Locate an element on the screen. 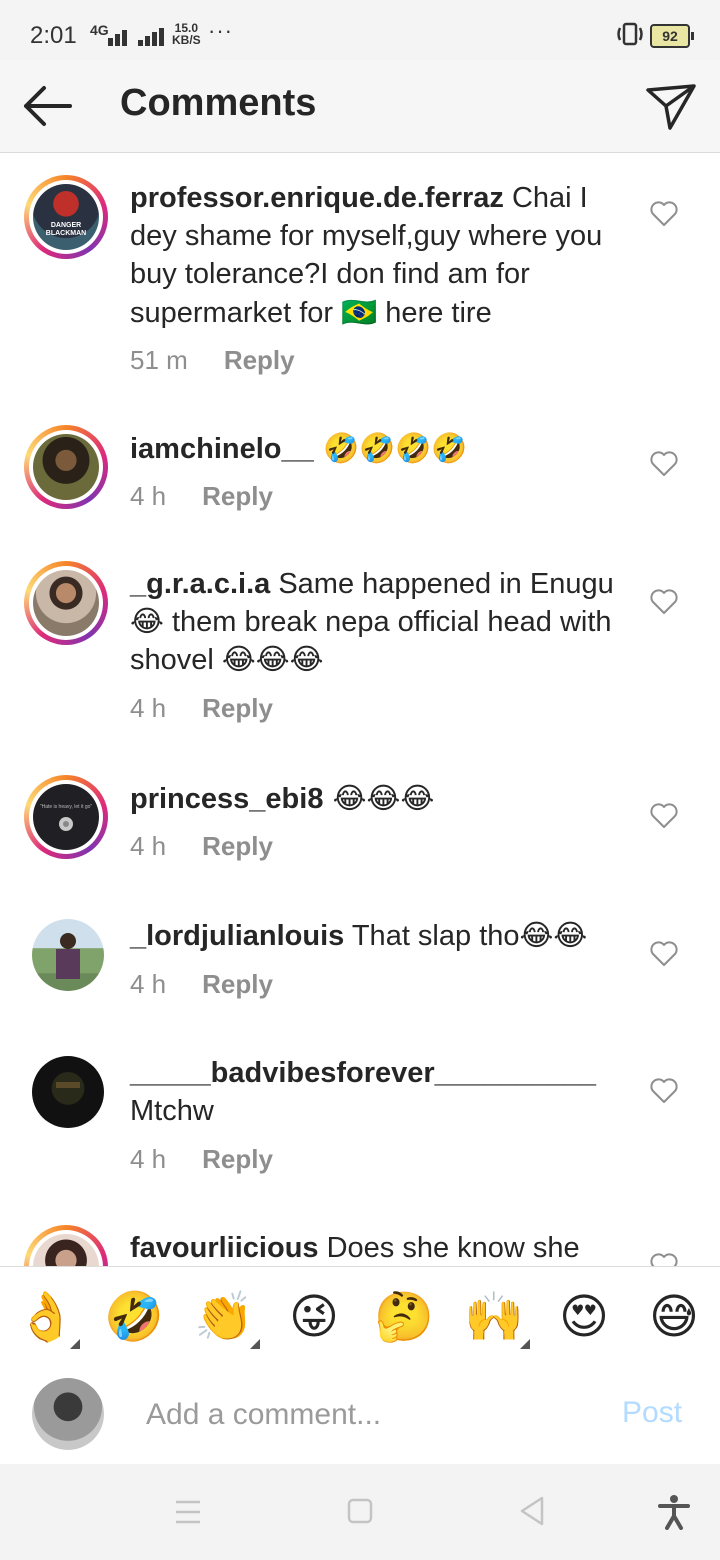 The image size is (720, 1560). avatar-overlay-text: "Hate is heavy, let it go" is located at coordinates (66, 807).